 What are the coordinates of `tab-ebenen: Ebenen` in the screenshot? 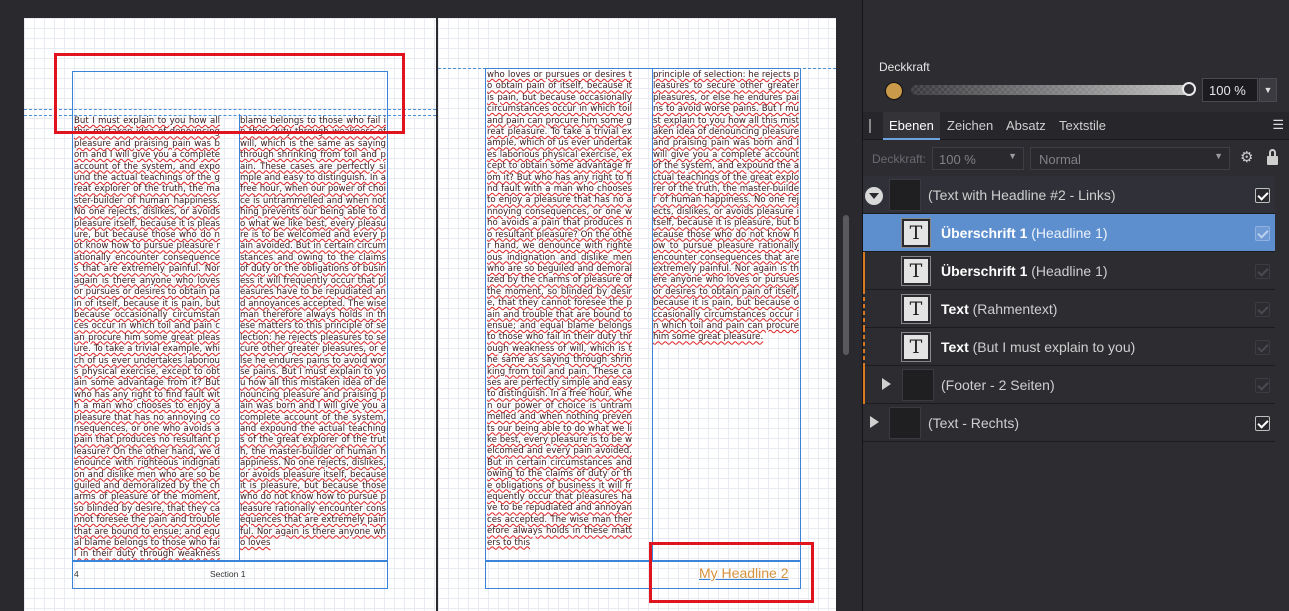 It's located at (911, 126).